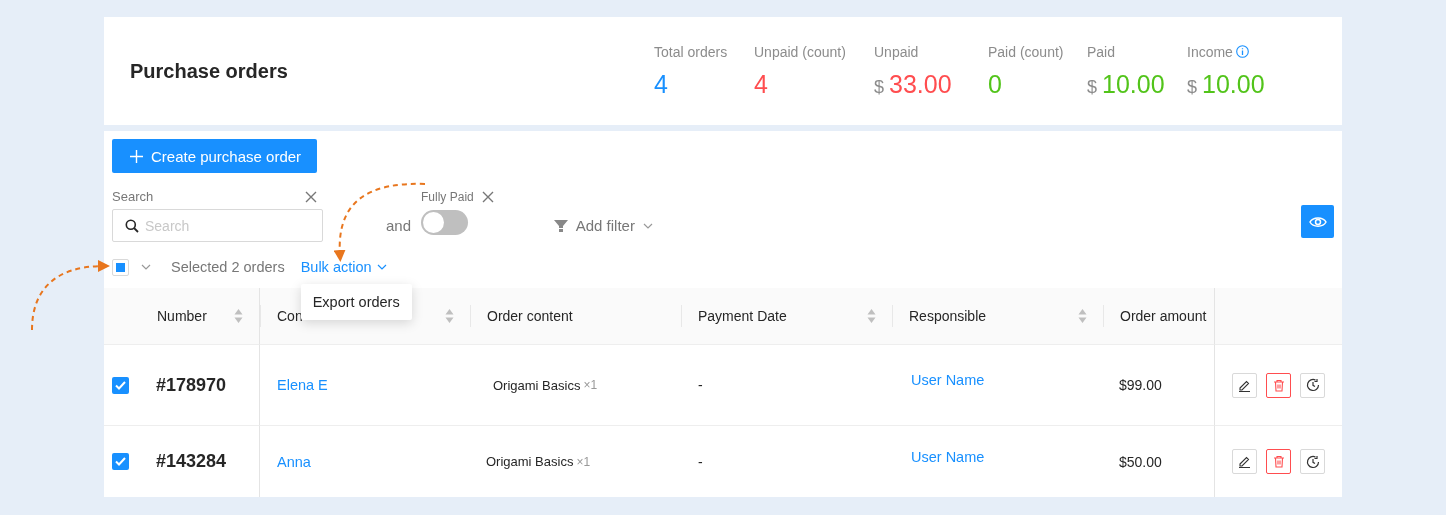 The width and height of the screenshot is (1446, 515). I want to click on toggle-switch, so click(445, 222).